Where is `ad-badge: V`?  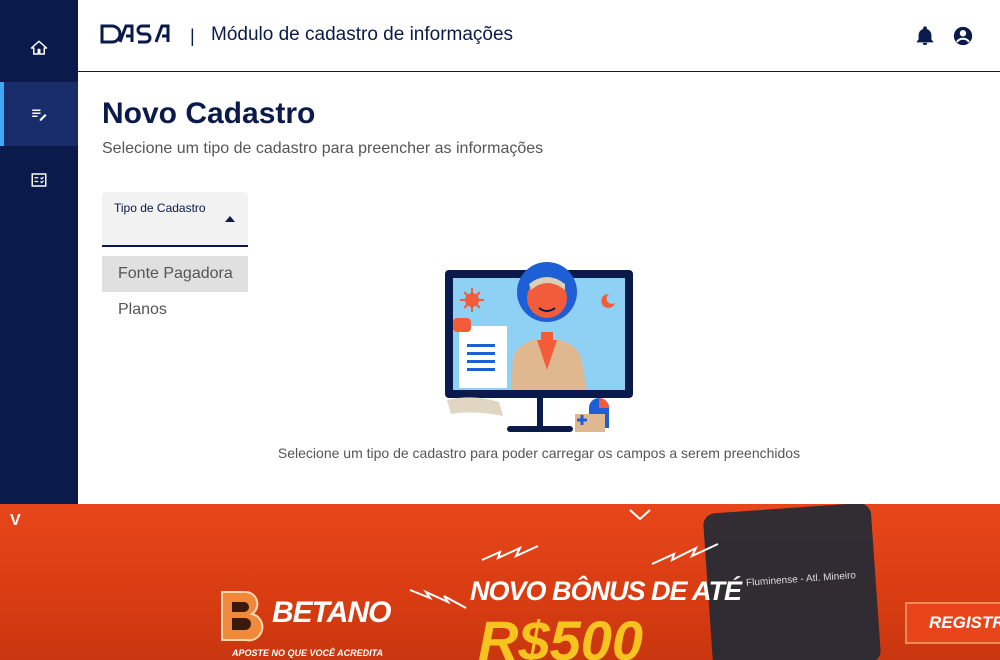
ad-badge: V is located at coordinates (15, 520).